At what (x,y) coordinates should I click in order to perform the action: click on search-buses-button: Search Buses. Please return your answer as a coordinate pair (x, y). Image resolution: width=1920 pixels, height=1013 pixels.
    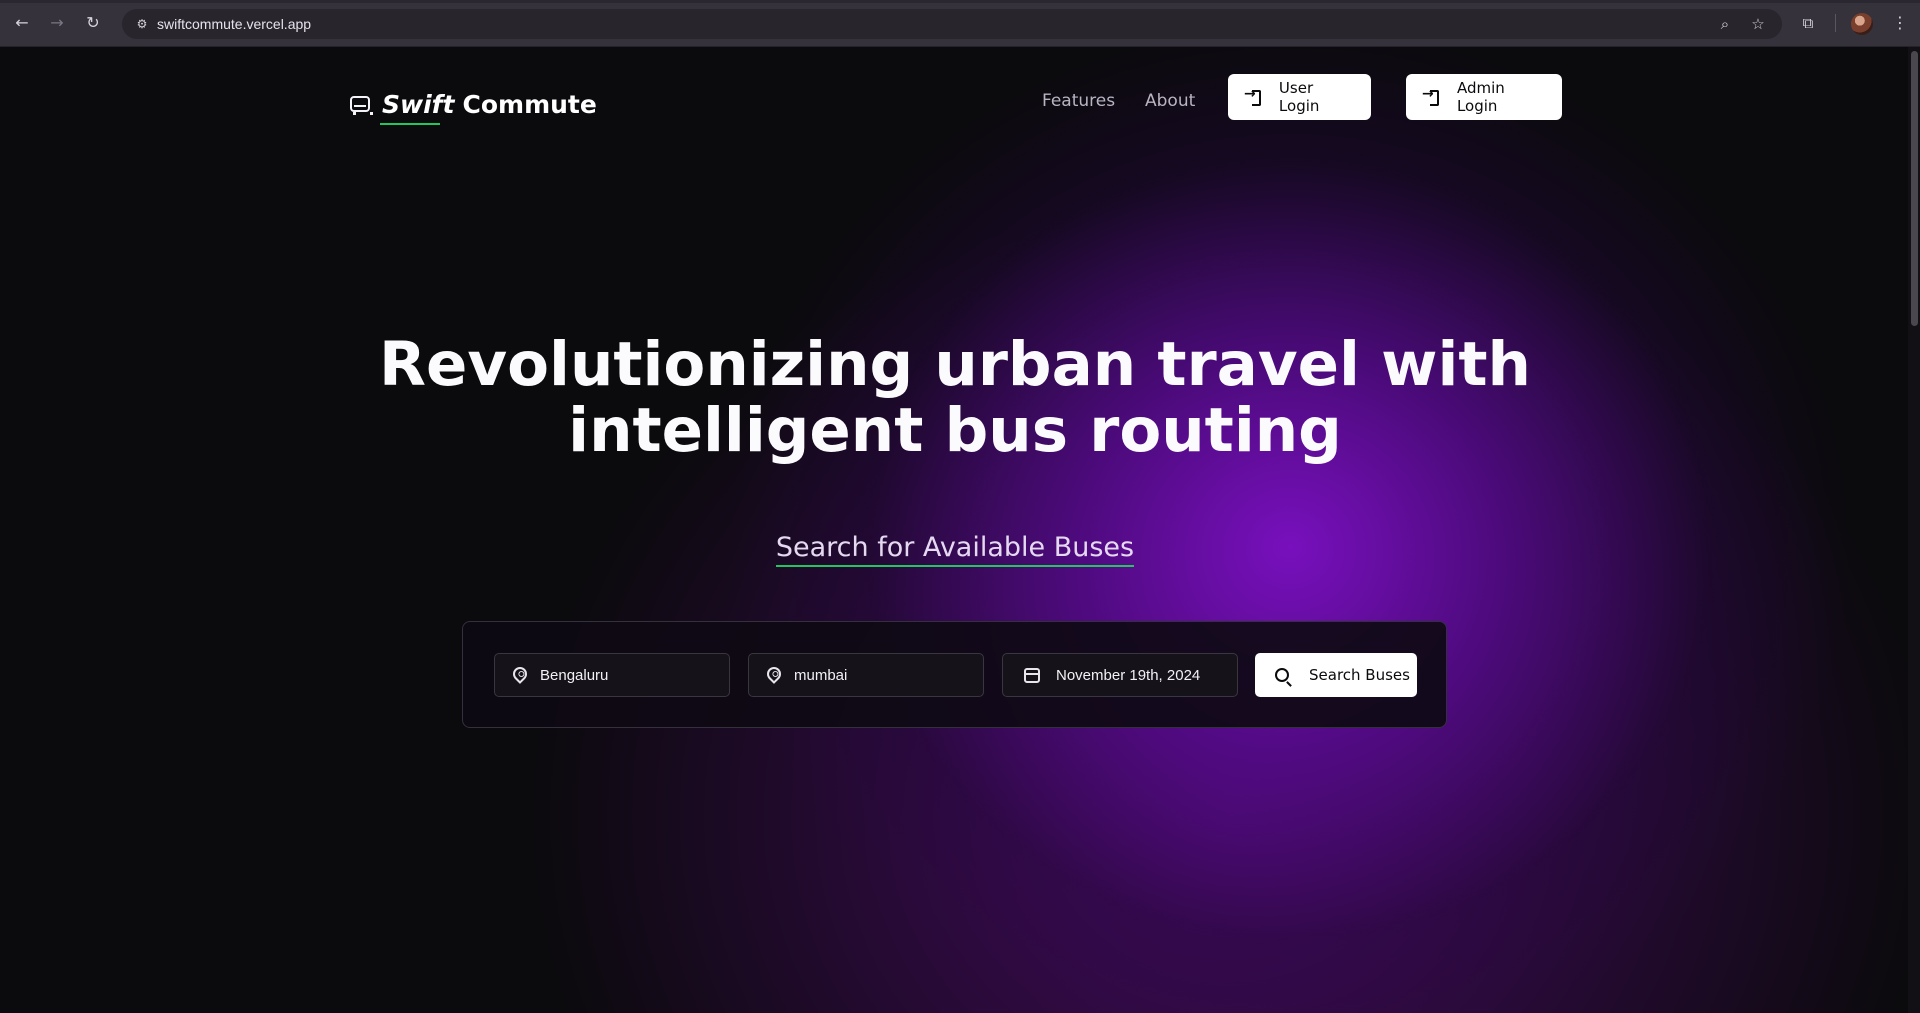
    Looking at the image, I should click on (1336, 675).